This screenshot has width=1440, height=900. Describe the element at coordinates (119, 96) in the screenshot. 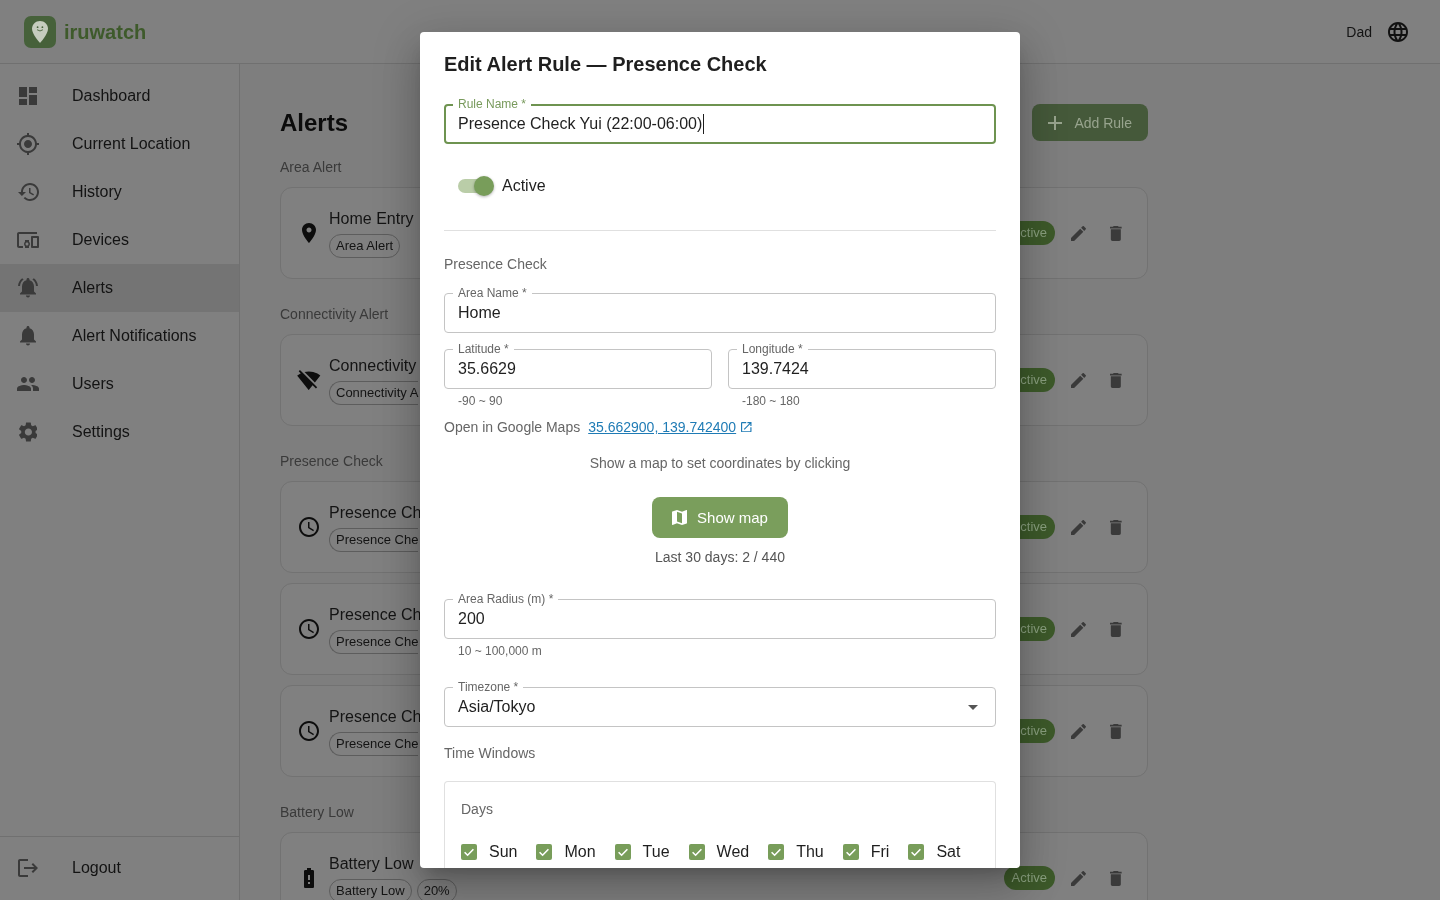

I see `nav-item: Dashboard` at that location.